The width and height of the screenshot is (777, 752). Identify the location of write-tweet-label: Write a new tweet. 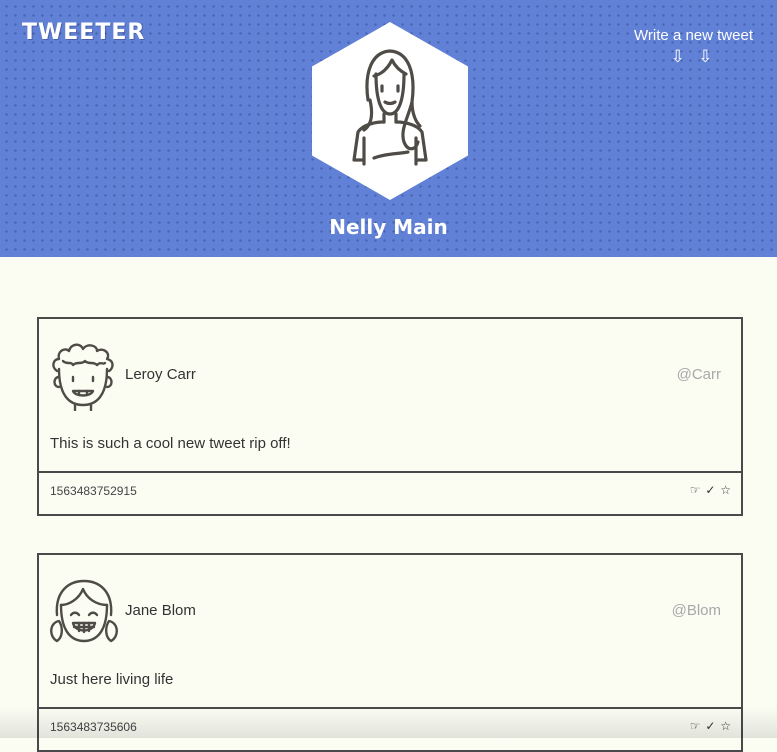
(693, 35).